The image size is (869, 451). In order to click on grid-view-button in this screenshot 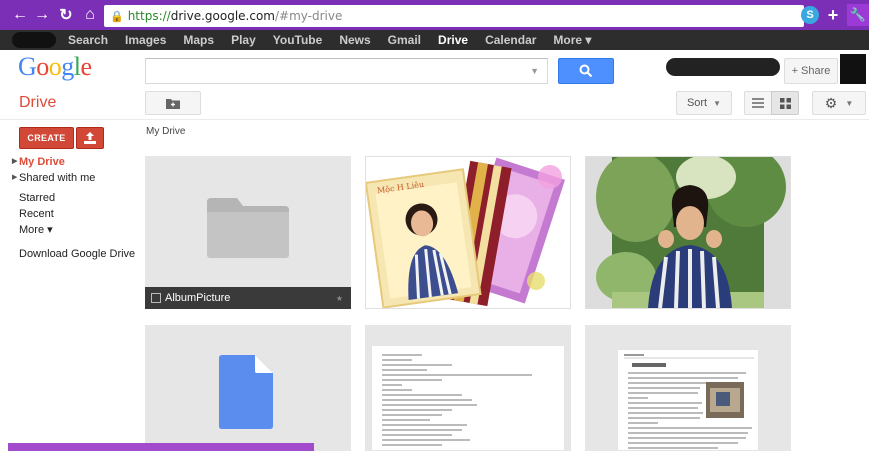, I will do `click(785, 103)`.